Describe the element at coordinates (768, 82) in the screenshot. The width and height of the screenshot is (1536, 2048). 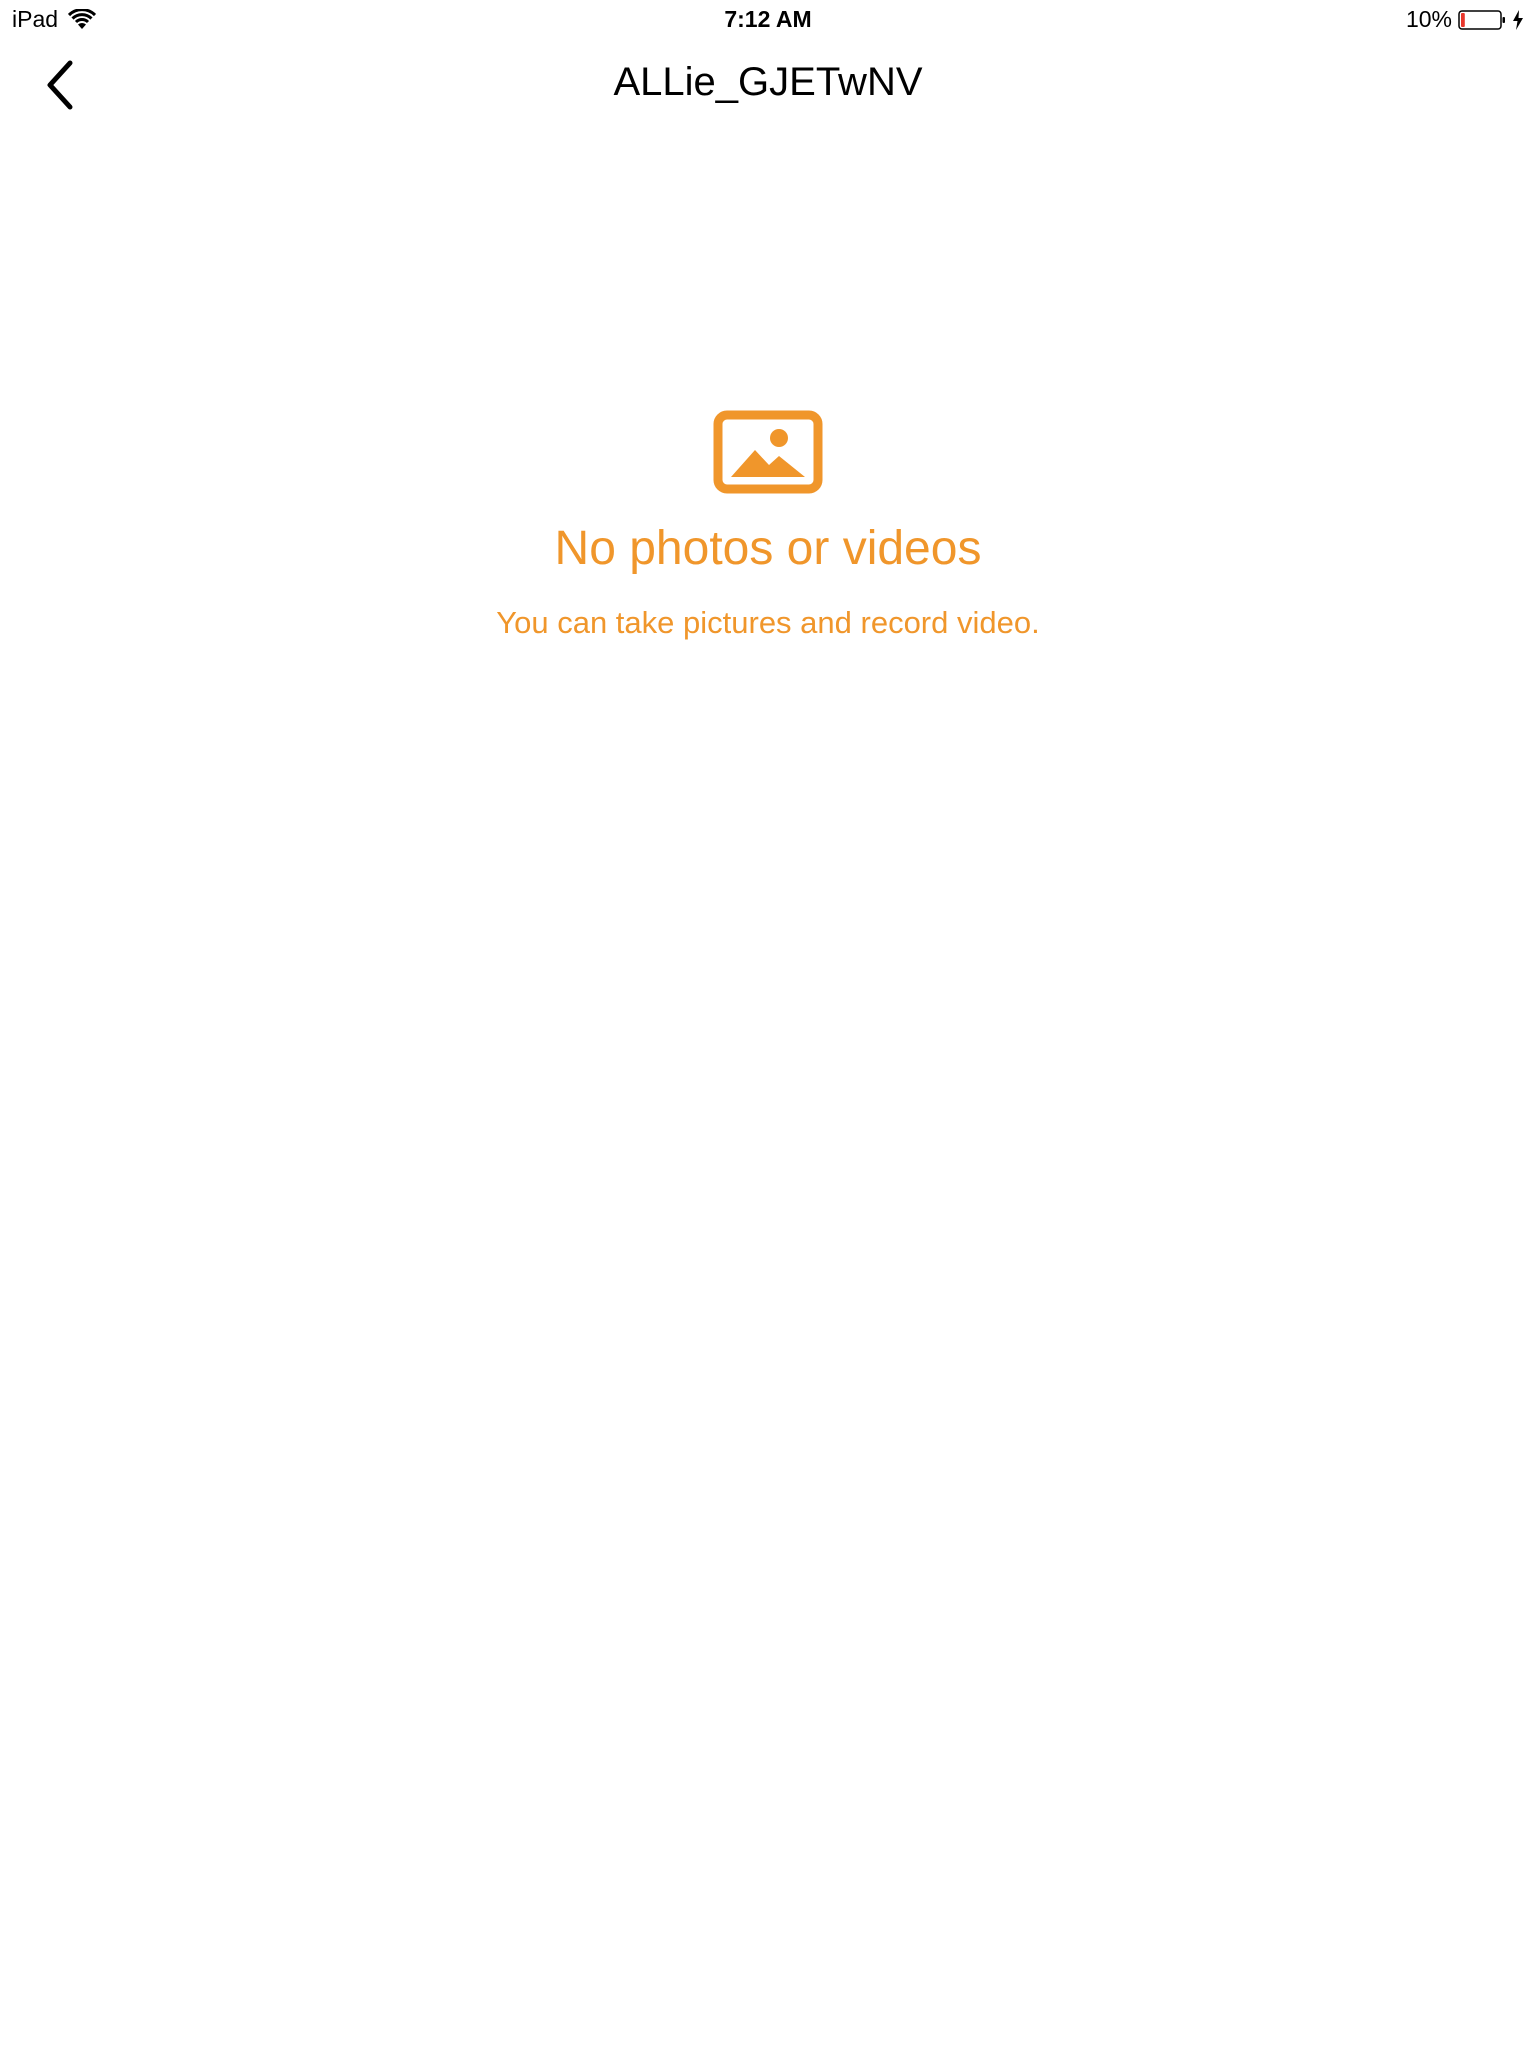
I see `page-title: ALLie_GJETwNV` at that location.